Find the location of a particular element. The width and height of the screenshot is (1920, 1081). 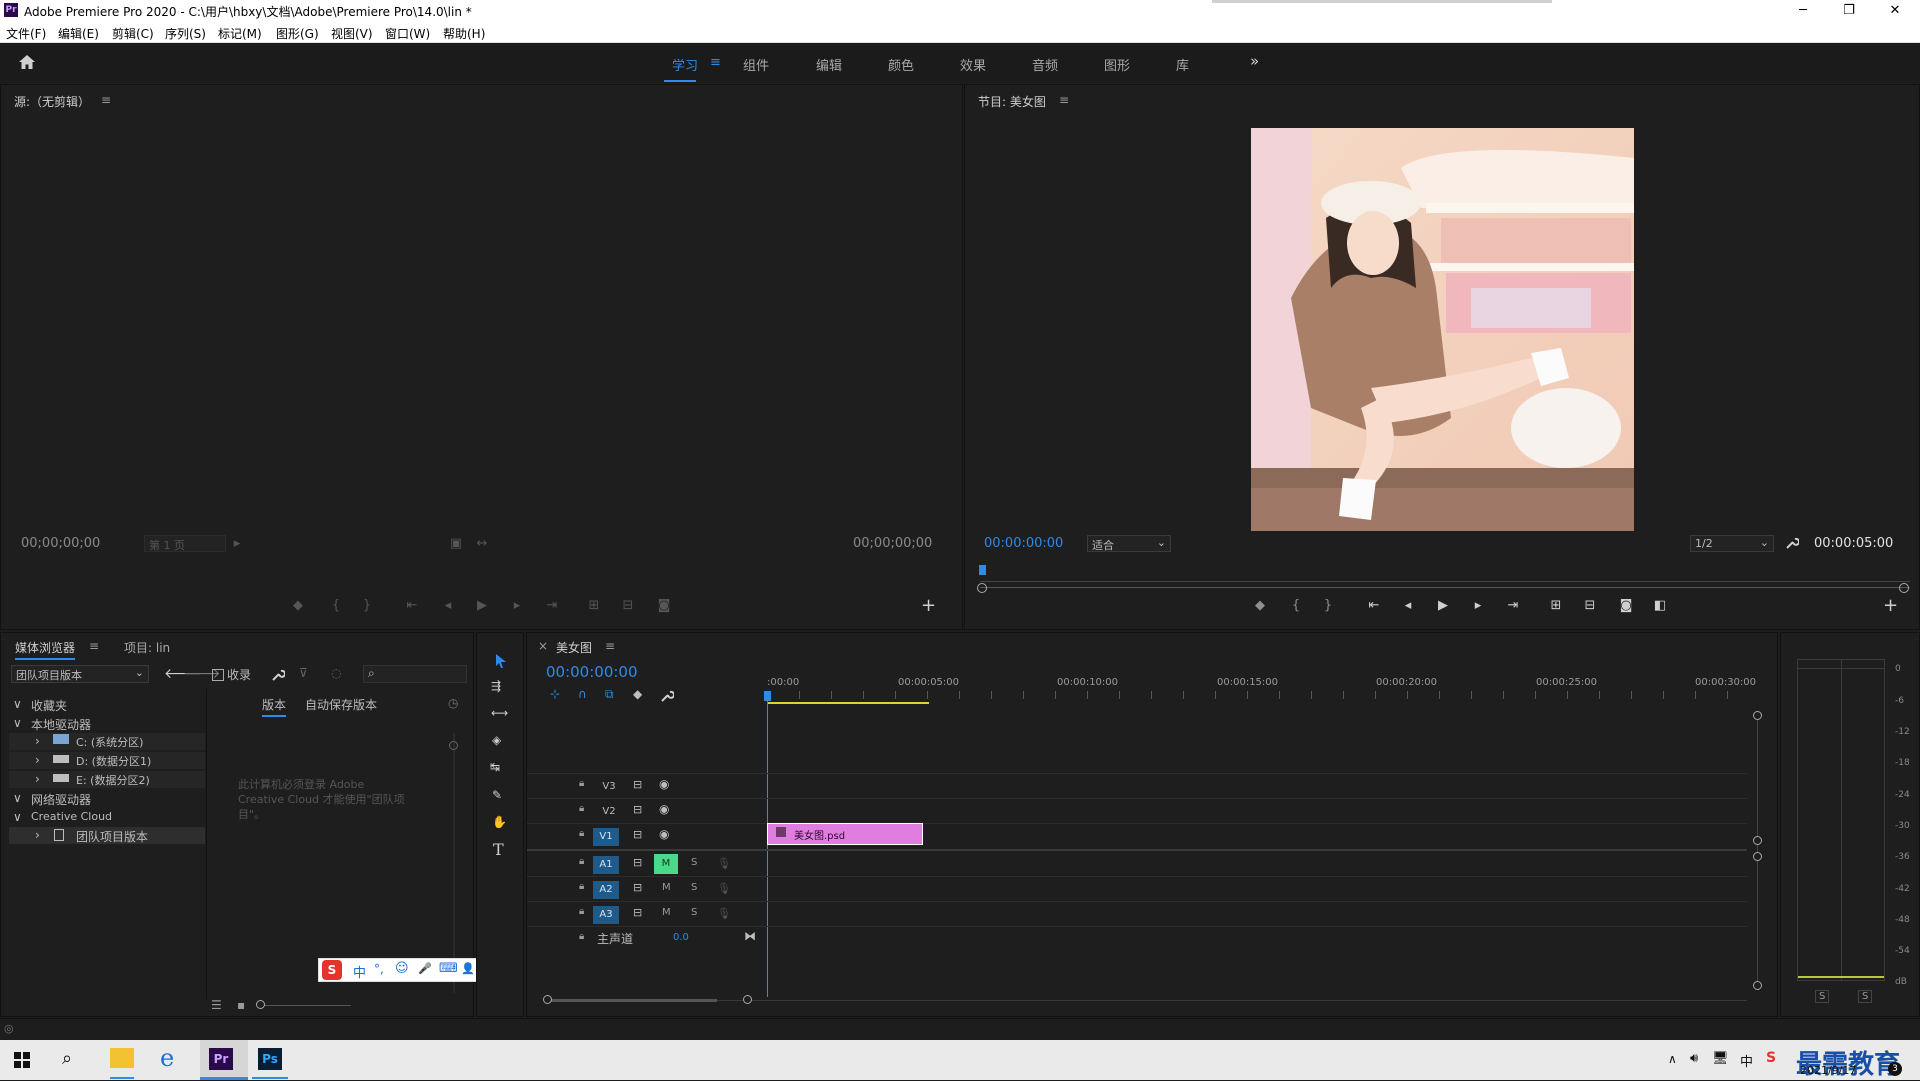

source-overwrite-icon: ⊟ is located at coordinates (628, 605).